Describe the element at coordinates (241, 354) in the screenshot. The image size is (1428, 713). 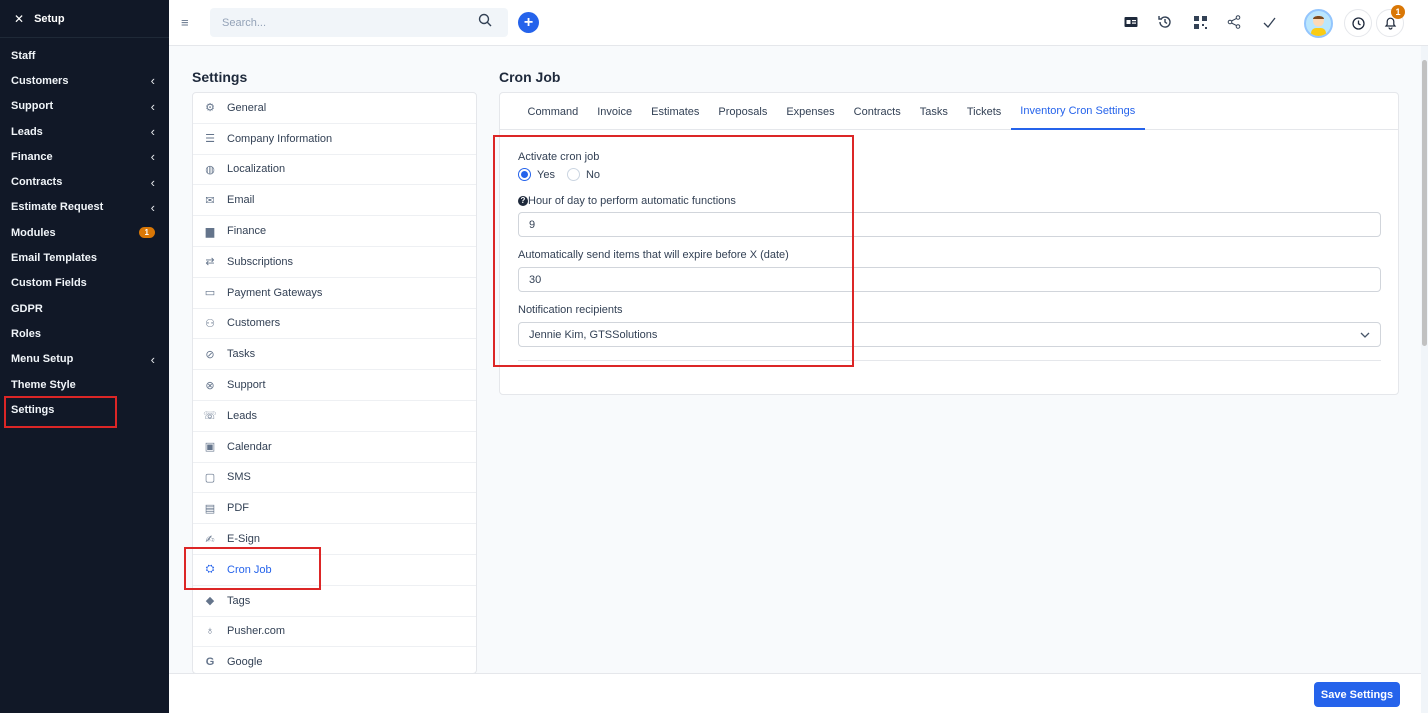
I see `settings-item-label: Tasks` at that location.